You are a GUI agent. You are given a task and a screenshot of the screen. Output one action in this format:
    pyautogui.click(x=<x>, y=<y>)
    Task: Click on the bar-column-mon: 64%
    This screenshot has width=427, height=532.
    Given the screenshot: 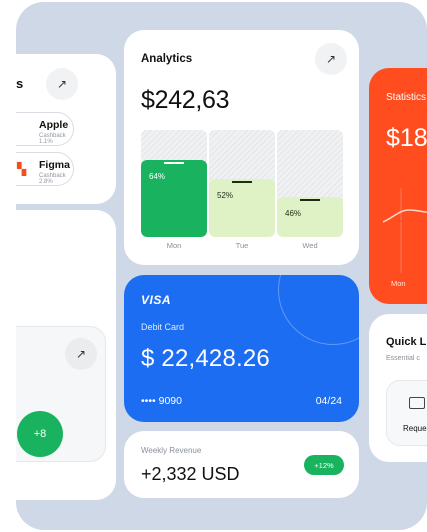 What is the action you would take?
    pyautogui.click(x=174, y=183)
    